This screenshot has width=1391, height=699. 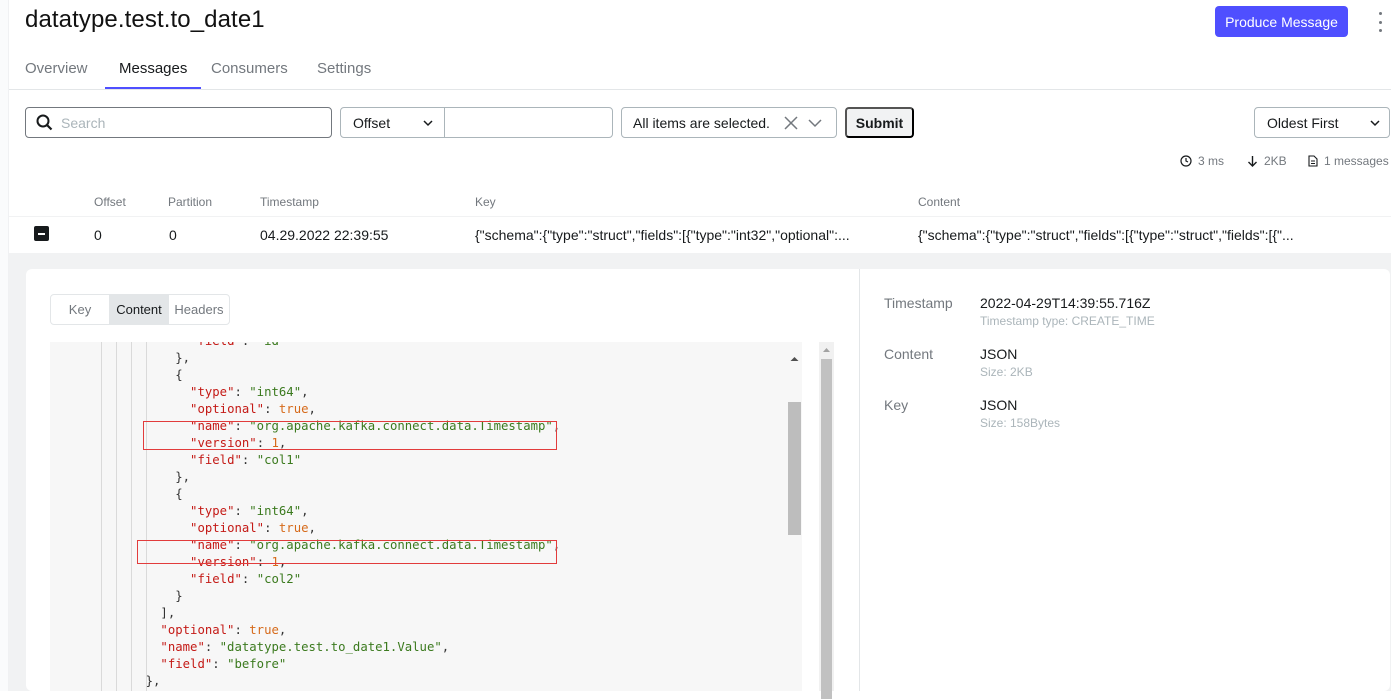 I want to click on timestamp-value: 2022-04-29T14:39:55.716Z, so click(x=1065, y=303).